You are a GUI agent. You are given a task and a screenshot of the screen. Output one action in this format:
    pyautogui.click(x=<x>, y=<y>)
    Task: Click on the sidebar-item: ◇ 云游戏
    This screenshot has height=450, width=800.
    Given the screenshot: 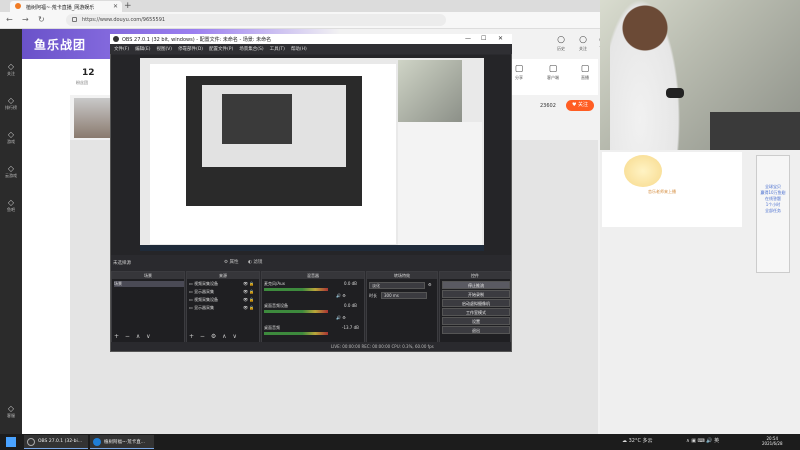 What is the action you would take?
    pyautogui.click(x=11, y=171)
    